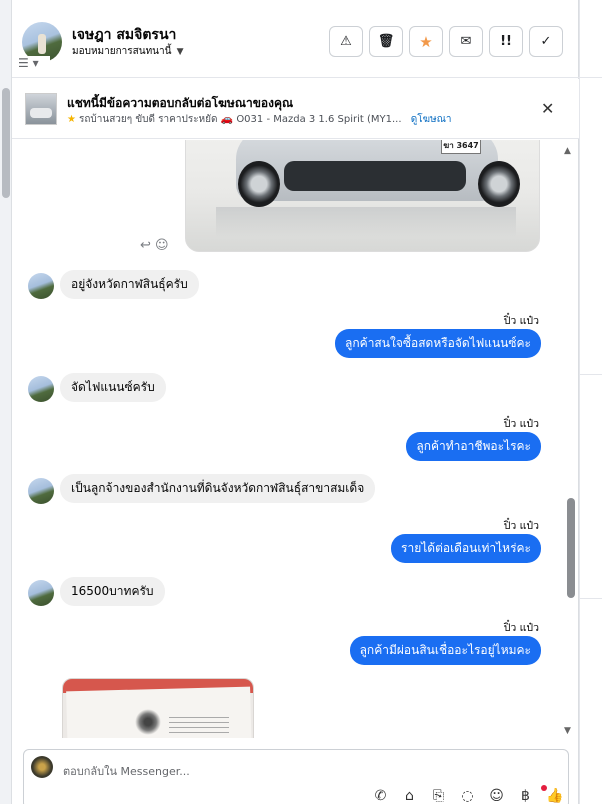 Image resolution: width=602 pixels, height=804 pixels. I want to click on paperclip-icon: ⎘, so click(438, 796).